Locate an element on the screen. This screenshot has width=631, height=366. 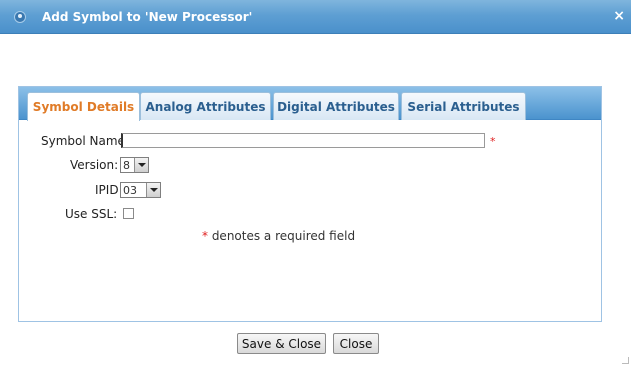
dialog-titlebar: Add Symbol to 'New Processor' × is located at coordinates (315, 17).